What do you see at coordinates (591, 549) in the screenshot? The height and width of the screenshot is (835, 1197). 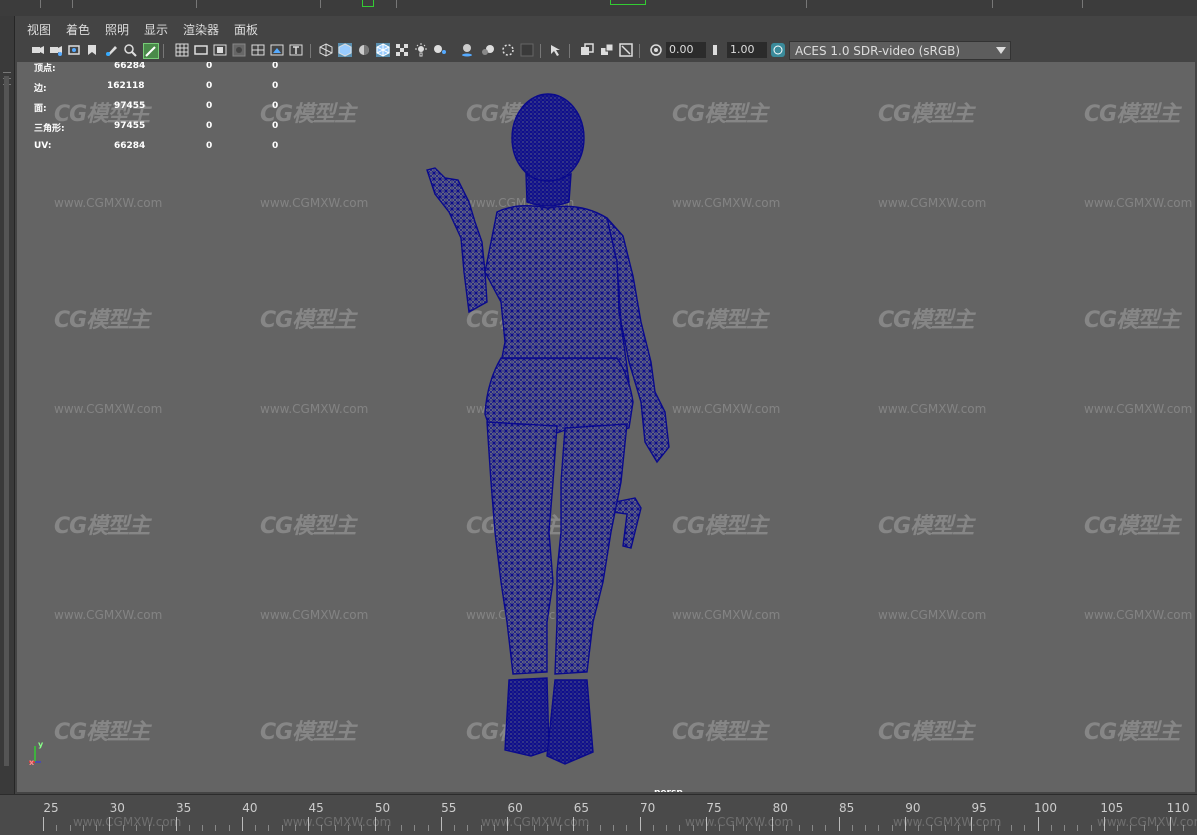 I see `right-leg-mesh` at bounding box center [591, 549].